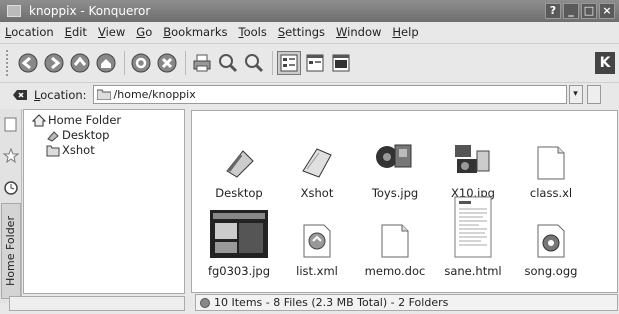  I want to click on detail-view-icon, so click(315, 62).